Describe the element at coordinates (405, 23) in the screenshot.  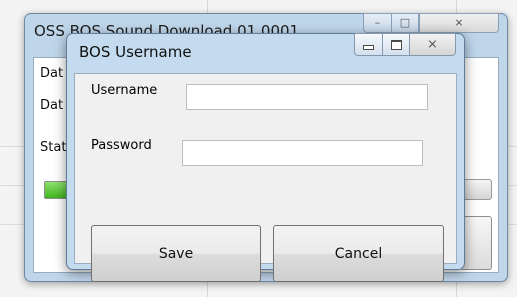
I see `parent-maximize-button: □` at that location.